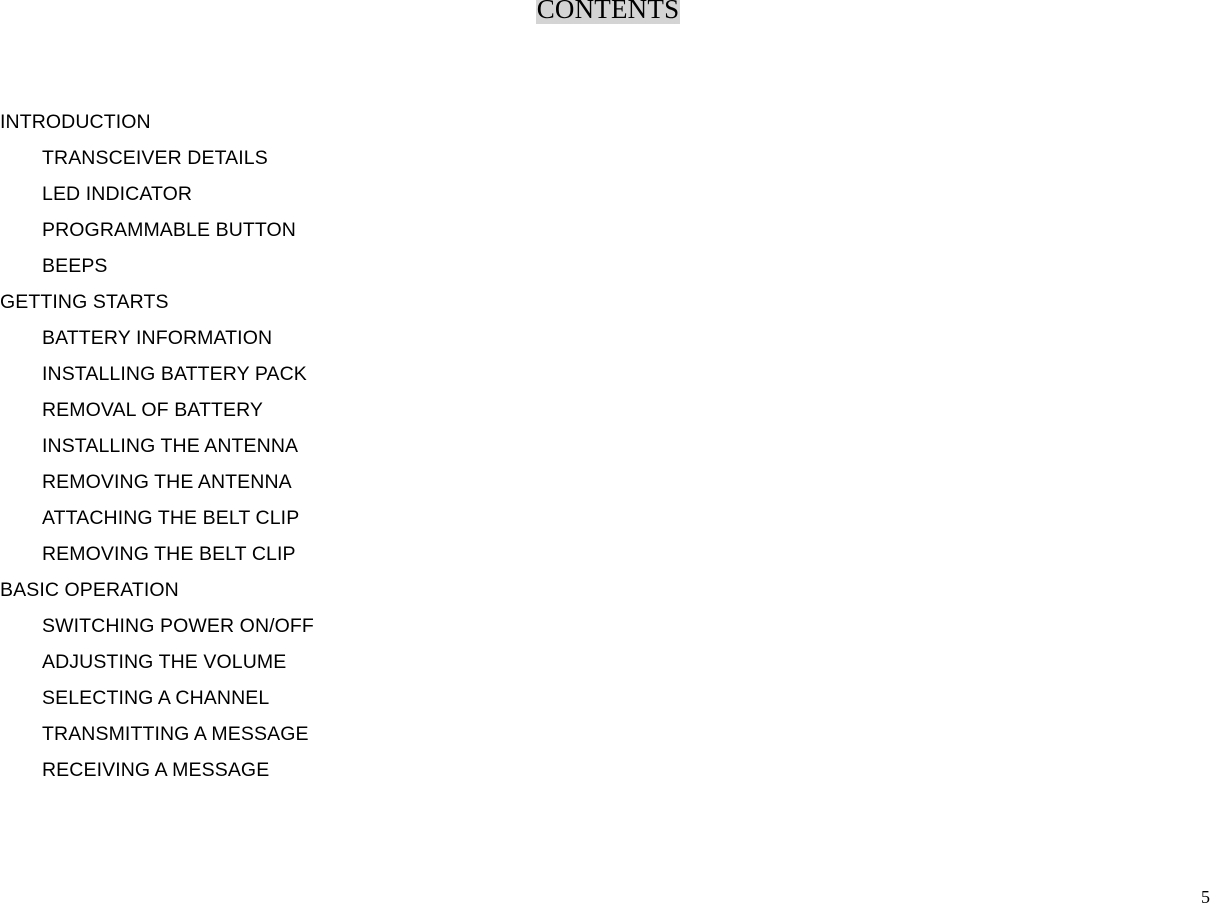 This screenshot has width=1216, height=914. Describe the element at coordinates (608, 626) in the screenshot. I see `toc-entry: SWITCHING POWER ON/OFF` at that location.